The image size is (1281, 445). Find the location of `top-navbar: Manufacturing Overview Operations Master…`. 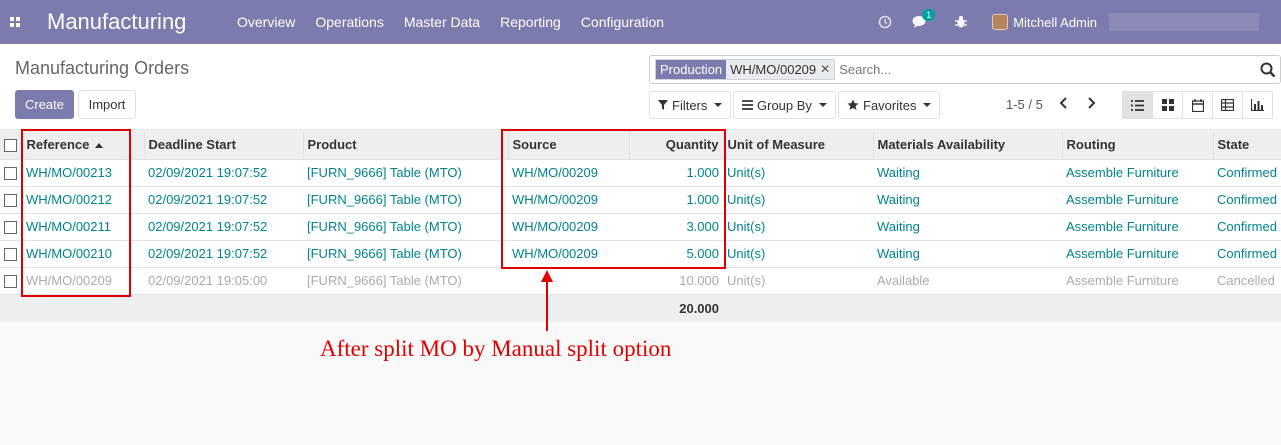

top-navbar: Manufacturing Overview Operations Master… is located at coordinates (640, 22).